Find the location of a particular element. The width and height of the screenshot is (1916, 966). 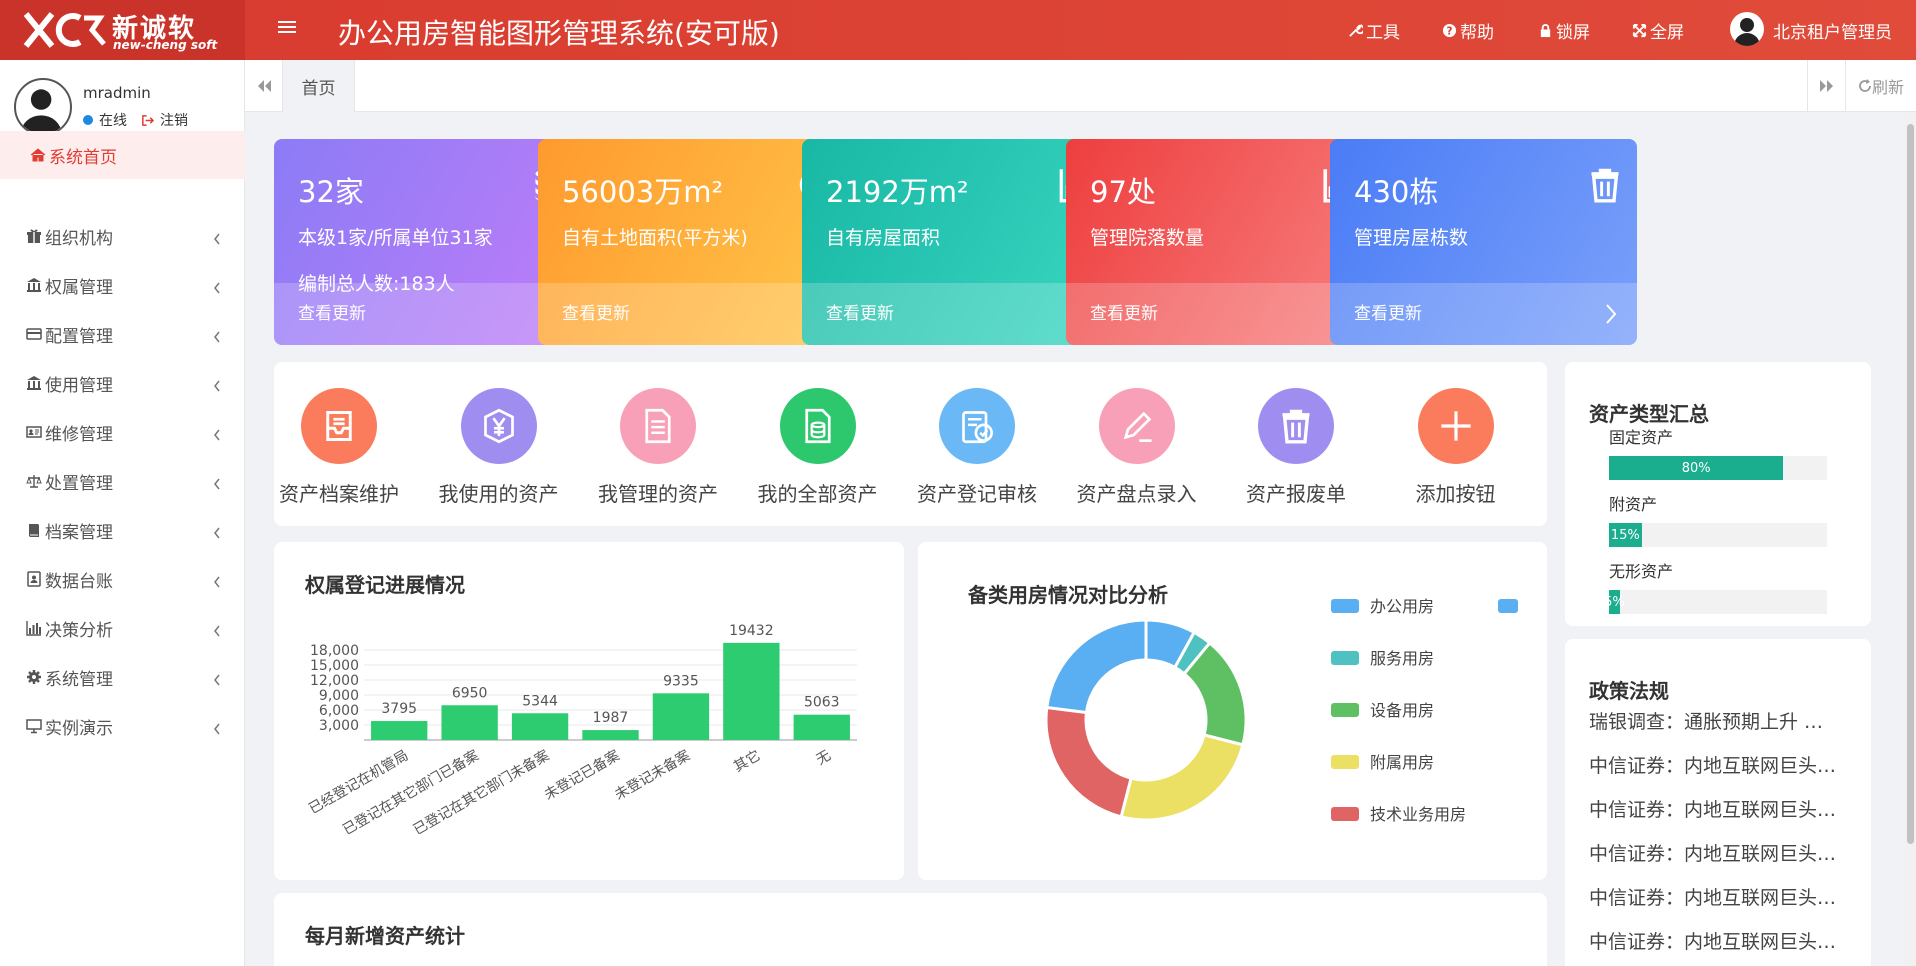

file-db-icon is located at coordinates (817, 426).